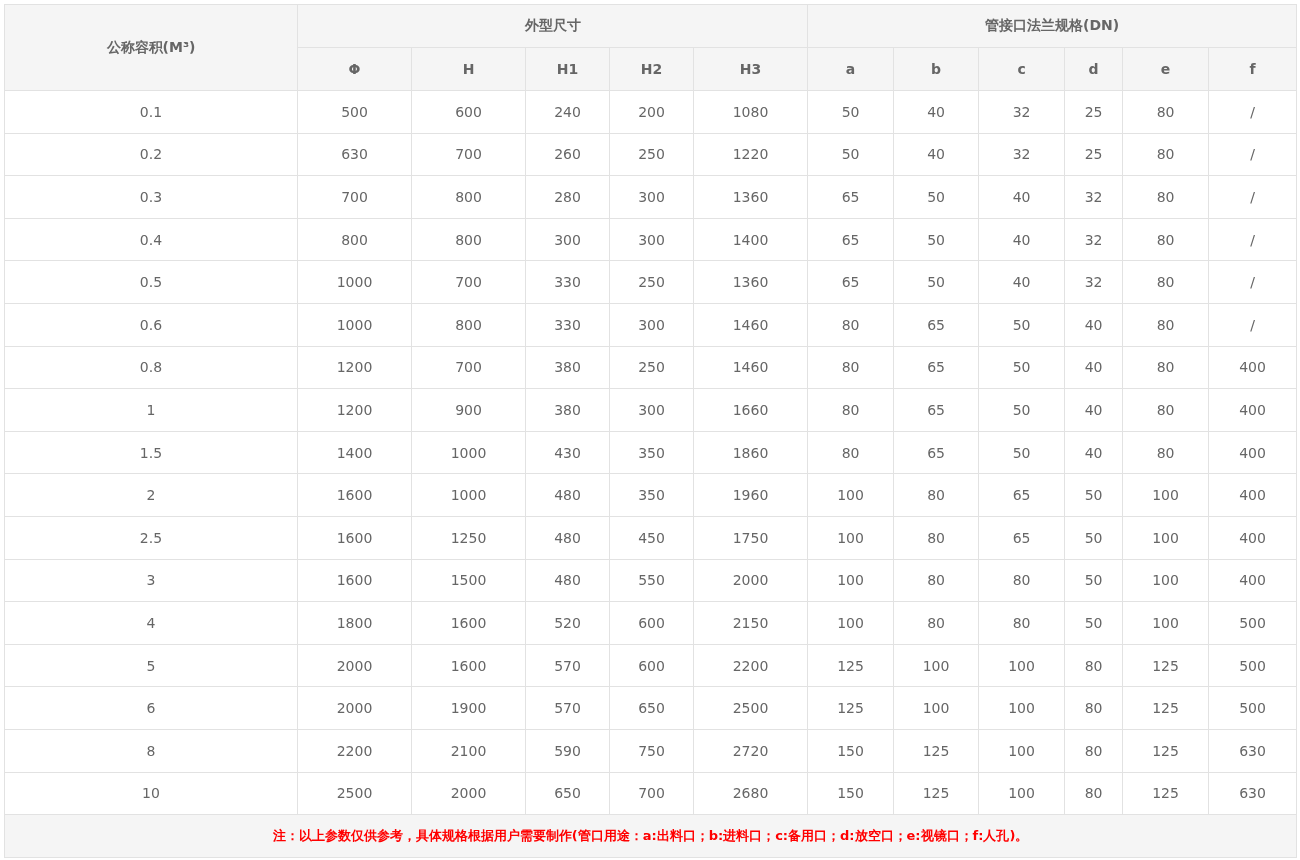 This screenshot has height=860, width=1300. Describe the element at coordinates (354, 750) in the screenshot. I see `table-cell: 2200` at that location.